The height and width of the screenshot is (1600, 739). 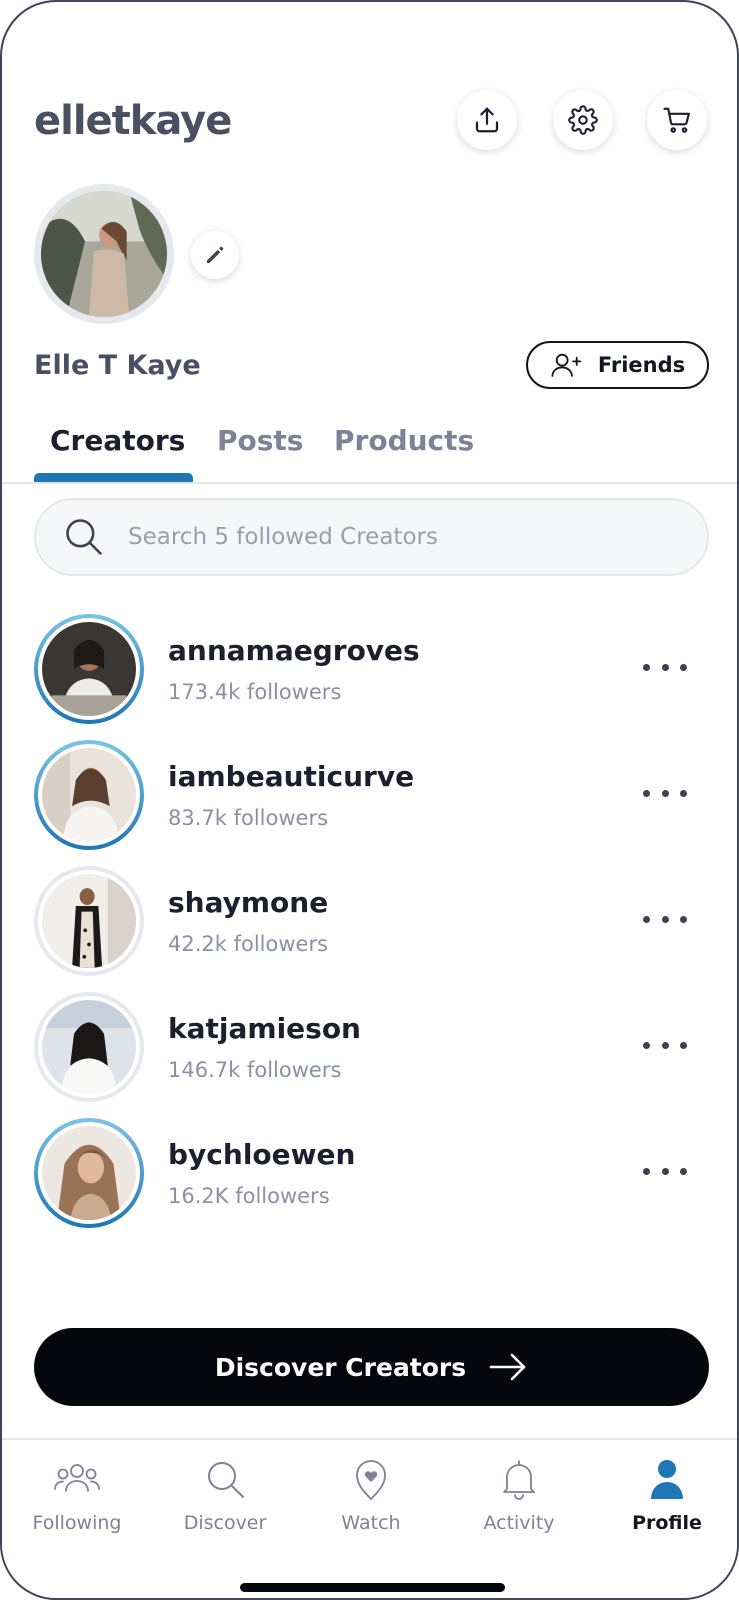 I want to click on edit-profile-button, so click(x=215, y=255).